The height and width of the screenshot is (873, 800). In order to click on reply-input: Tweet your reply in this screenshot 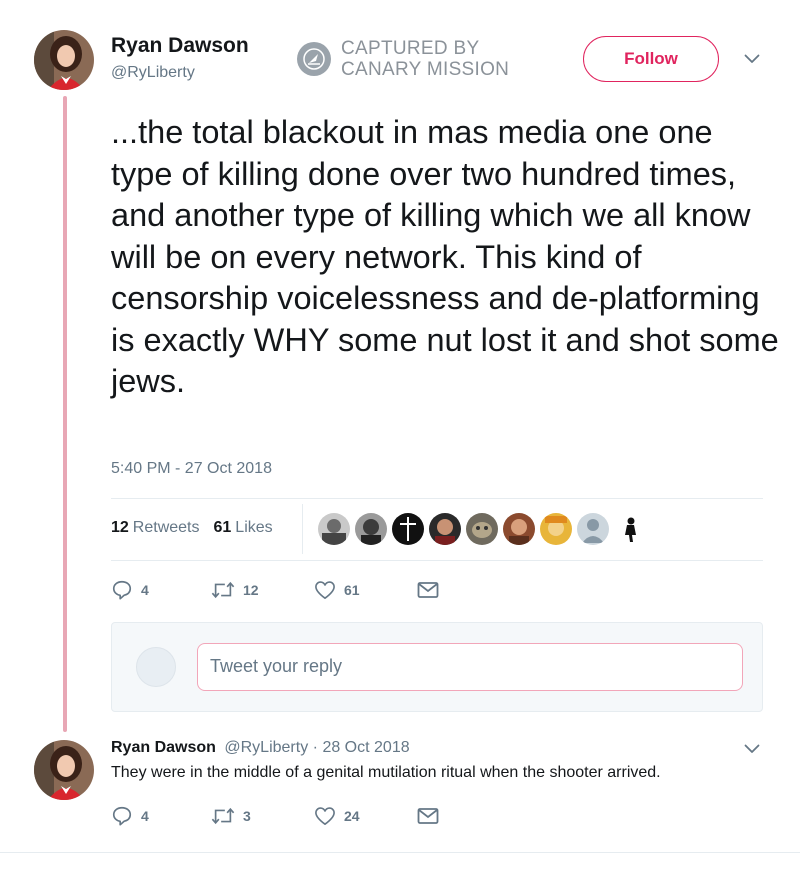, I will do `click(470, 667)`.